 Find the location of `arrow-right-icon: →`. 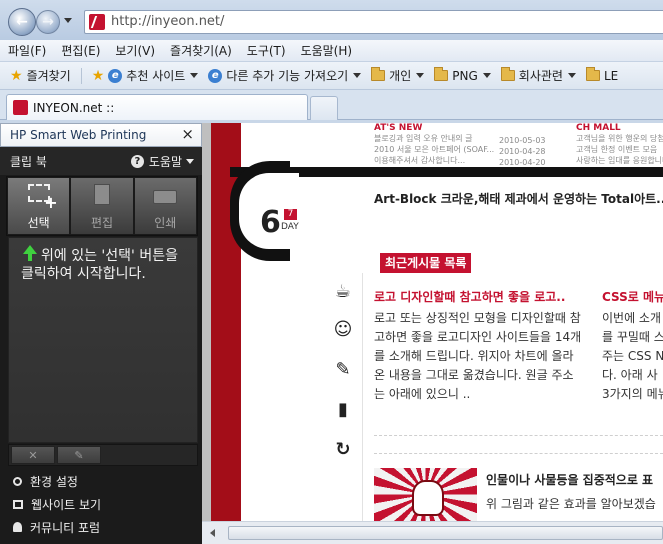

arrow-right-icon: → is located at coordinates (48, 22).